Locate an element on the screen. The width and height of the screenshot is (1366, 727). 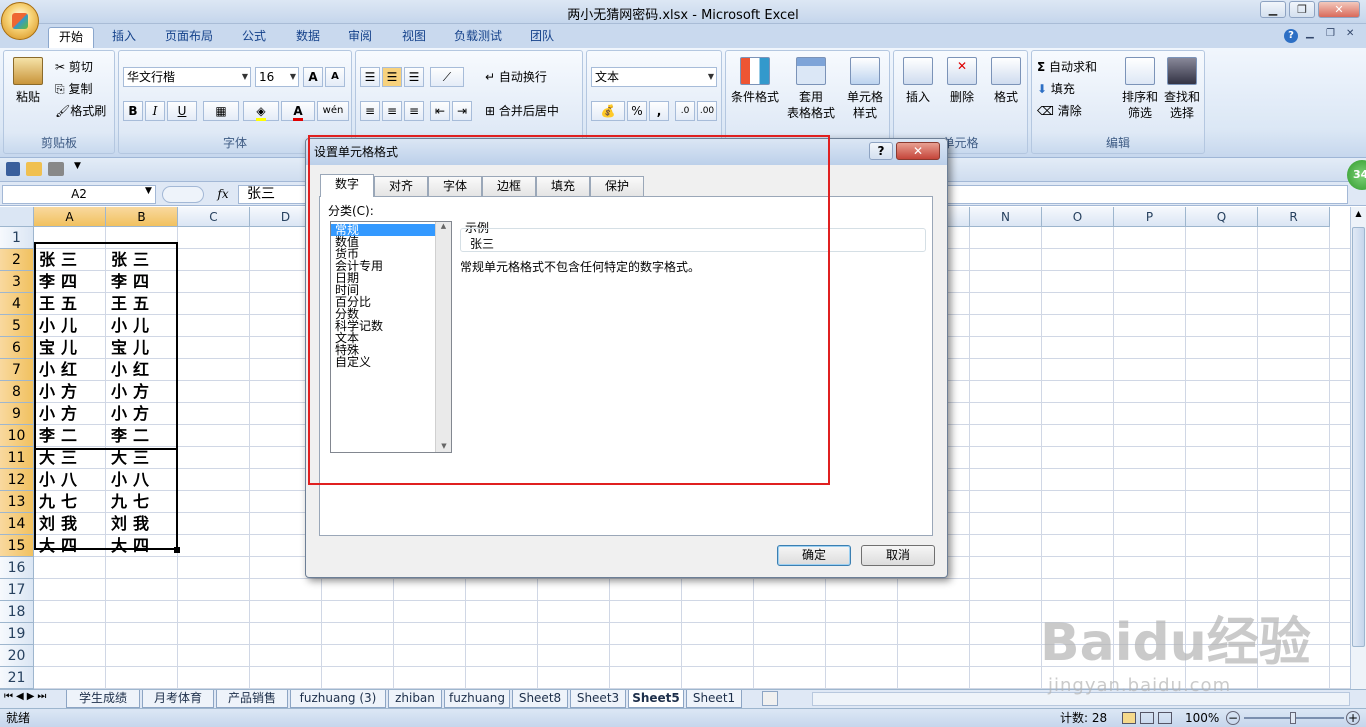
open-icon is located at coordinates (34, 169).